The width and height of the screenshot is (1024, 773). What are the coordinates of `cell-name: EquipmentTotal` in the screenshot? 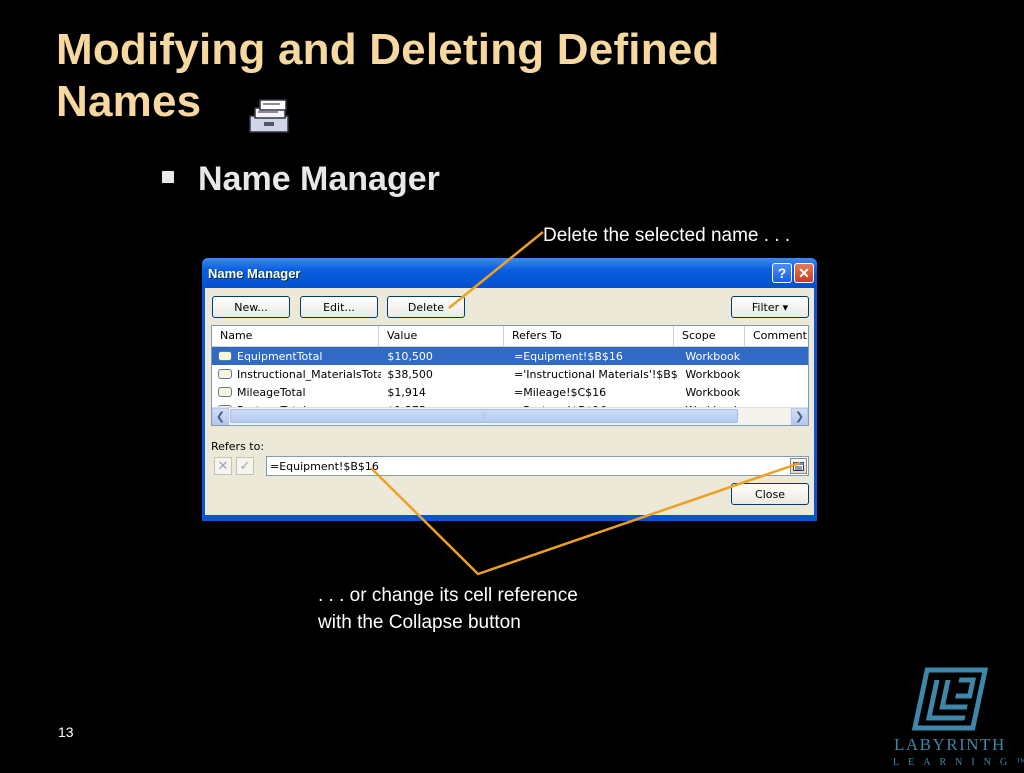 It's located at (296, 356).